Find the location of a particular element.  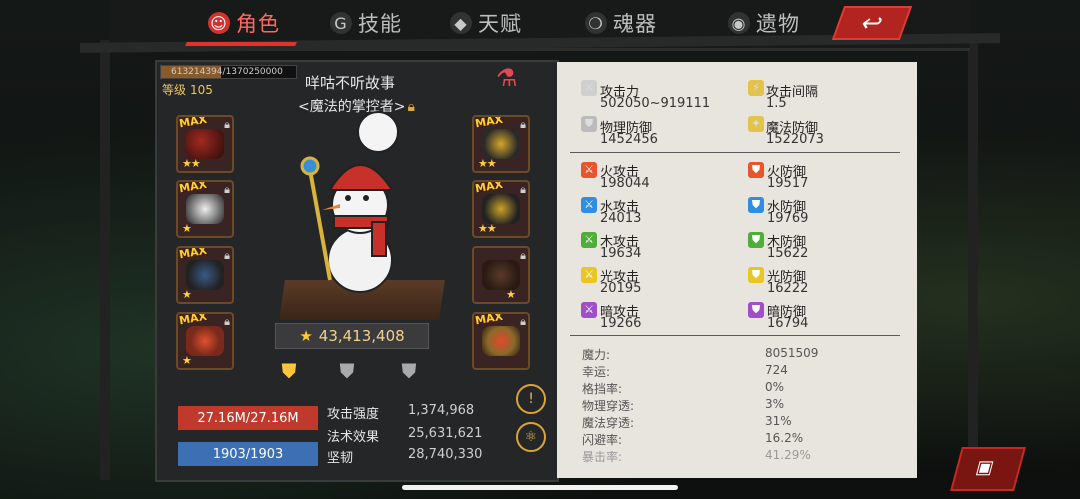

tab-relic: ◉ 遗物 is located at coordinates (764, 23).